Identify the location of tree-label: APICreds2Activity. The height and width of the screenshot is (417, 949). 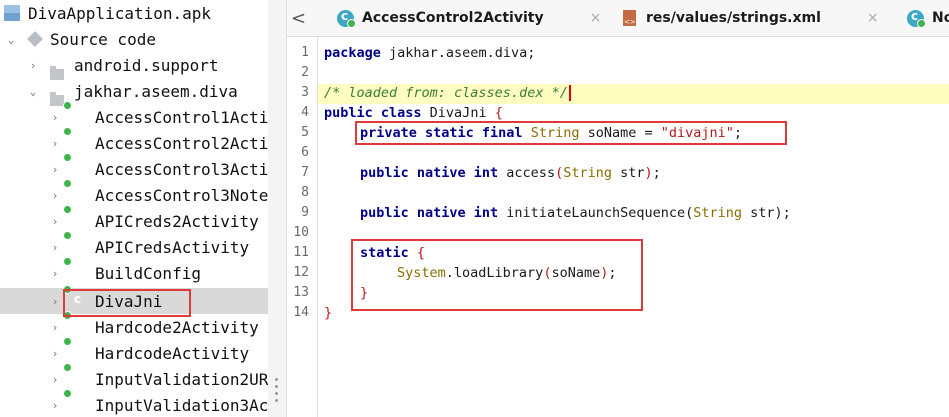
(177, 221).